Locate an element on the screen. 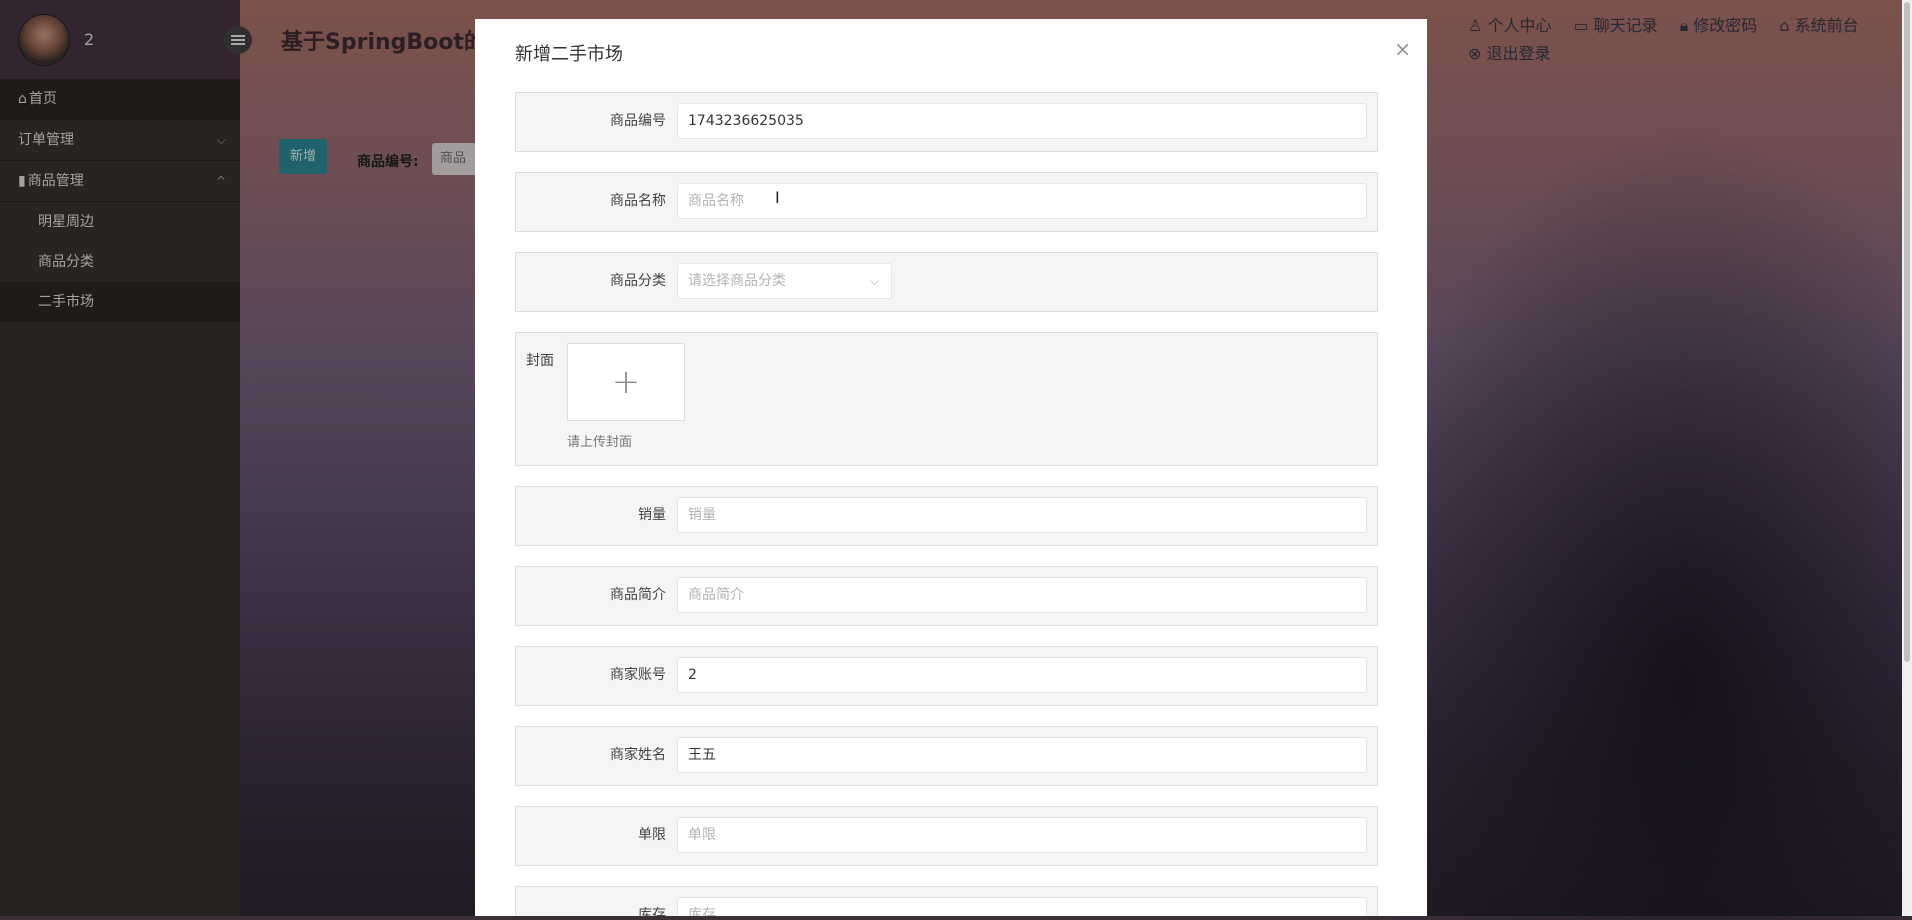 Image resolution: width=1912 pixels, height=920 pixels. page-scrollbar is located at coordinates (1907, 458).